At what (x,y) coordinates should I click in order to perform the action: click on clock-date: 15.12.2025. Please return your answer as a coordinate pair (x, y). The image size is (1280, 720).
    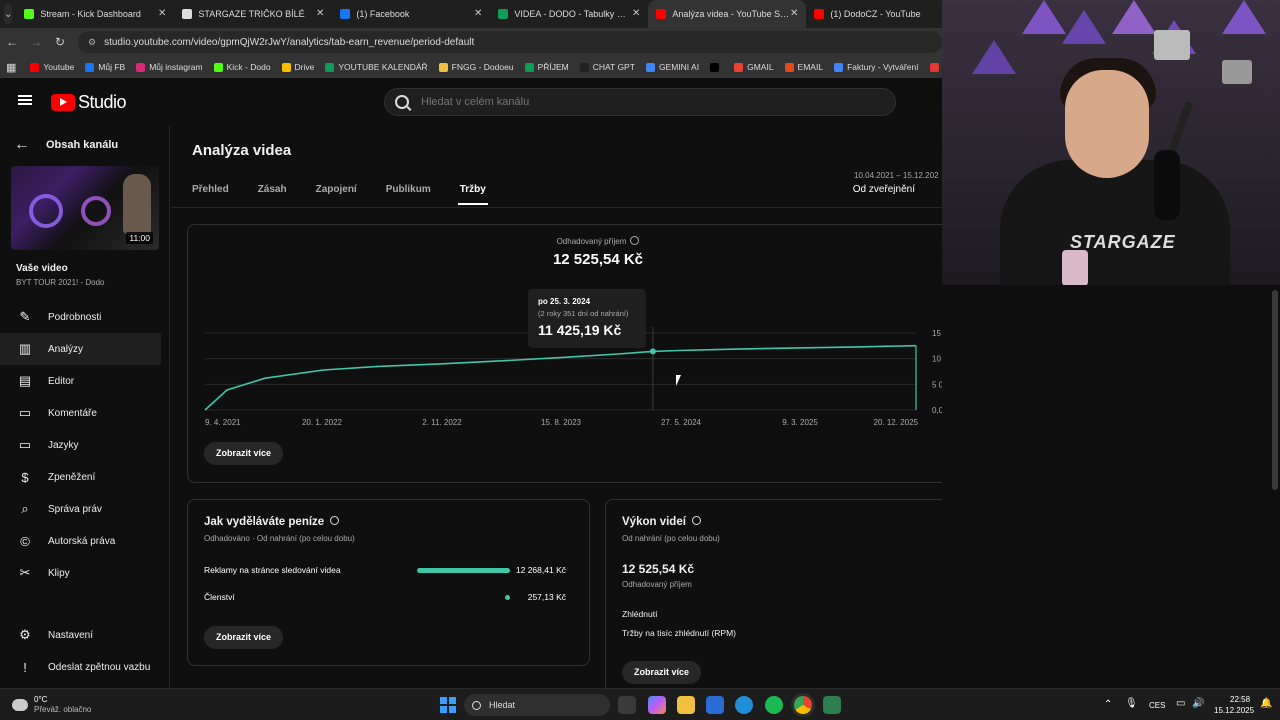
    Looking at the image, I should click on (1234, 710).